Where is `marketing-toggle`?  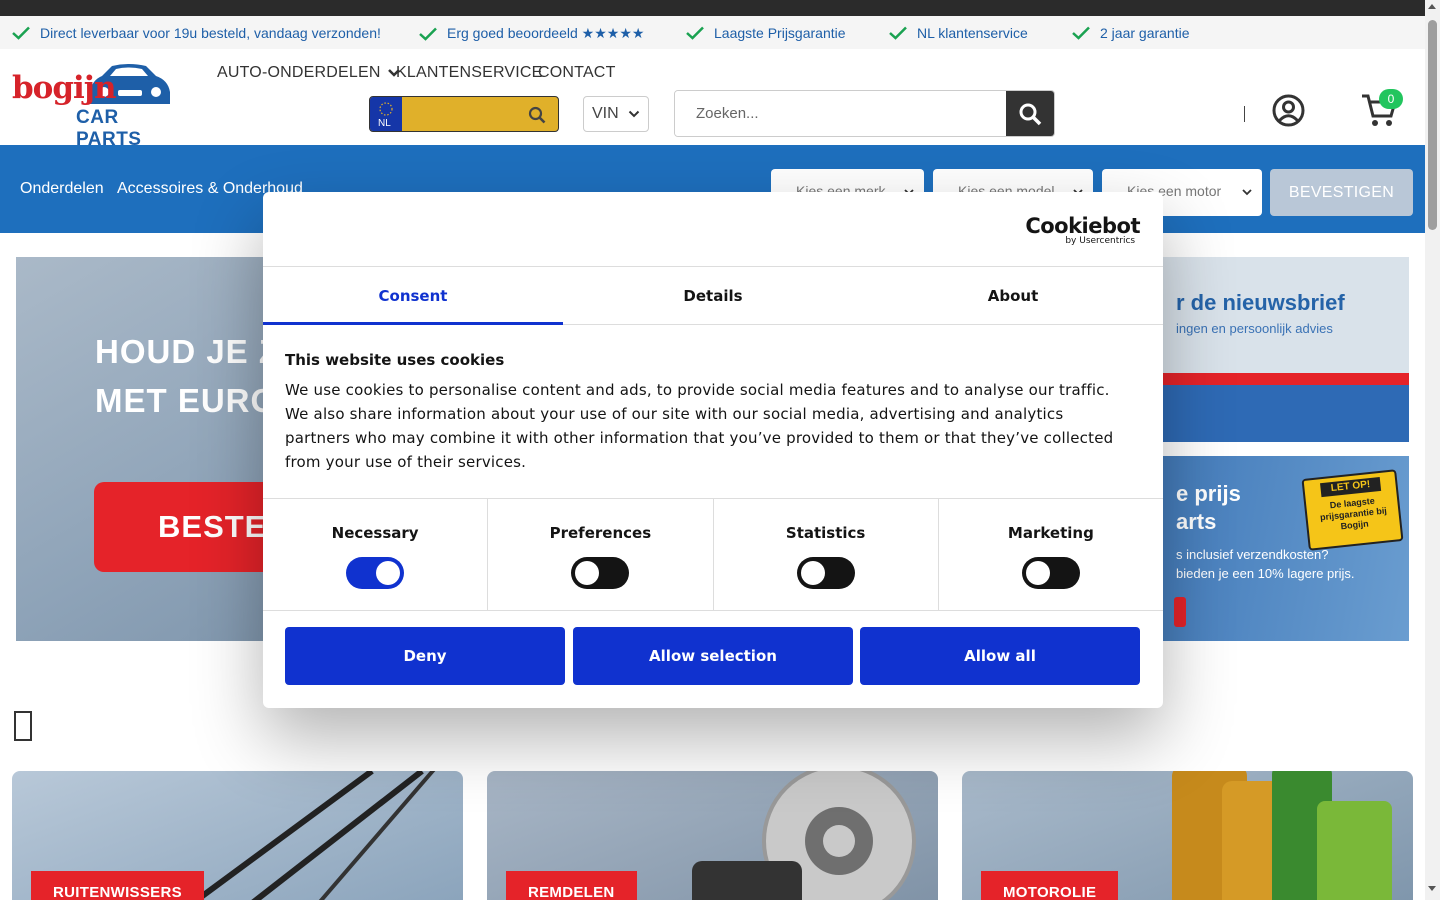 marketing-toggle is located at coordinates (1050, 573).